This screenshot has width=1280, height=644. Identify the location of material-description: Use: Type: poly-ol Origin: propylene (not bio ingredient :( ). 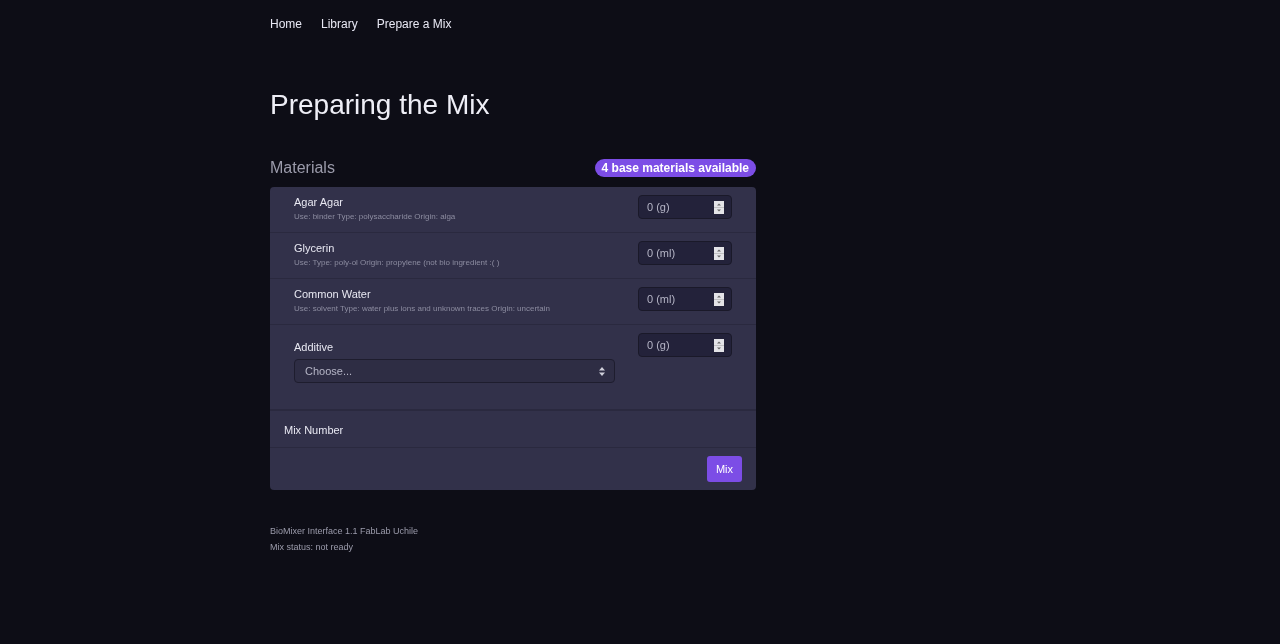
(397, 262).